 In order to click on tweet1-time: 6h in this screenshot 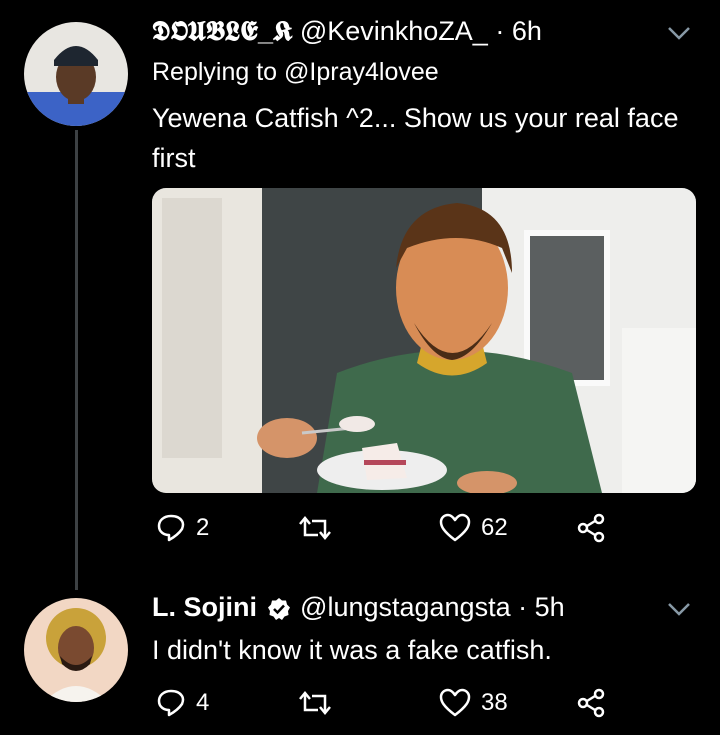, I will do `click(527, 31)`.